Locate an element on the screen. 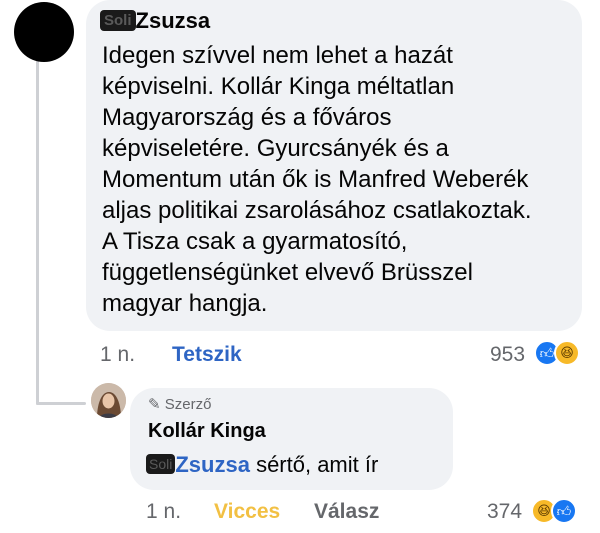 The image size is (600, 533). comment-line: függetlenségünket elvevő Brüsszel is located at coordinates (287, 272).